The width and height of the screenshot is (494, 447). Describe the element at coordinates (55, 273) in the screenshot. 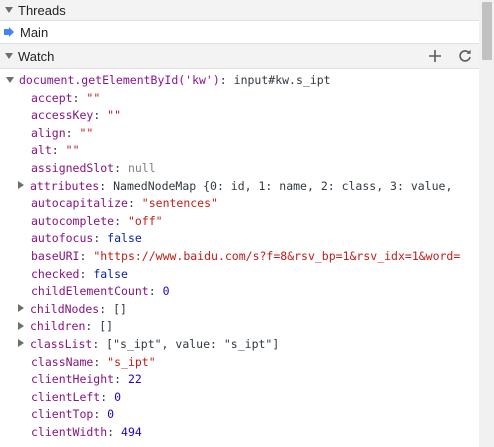

I see `property-name: checked` at that location.